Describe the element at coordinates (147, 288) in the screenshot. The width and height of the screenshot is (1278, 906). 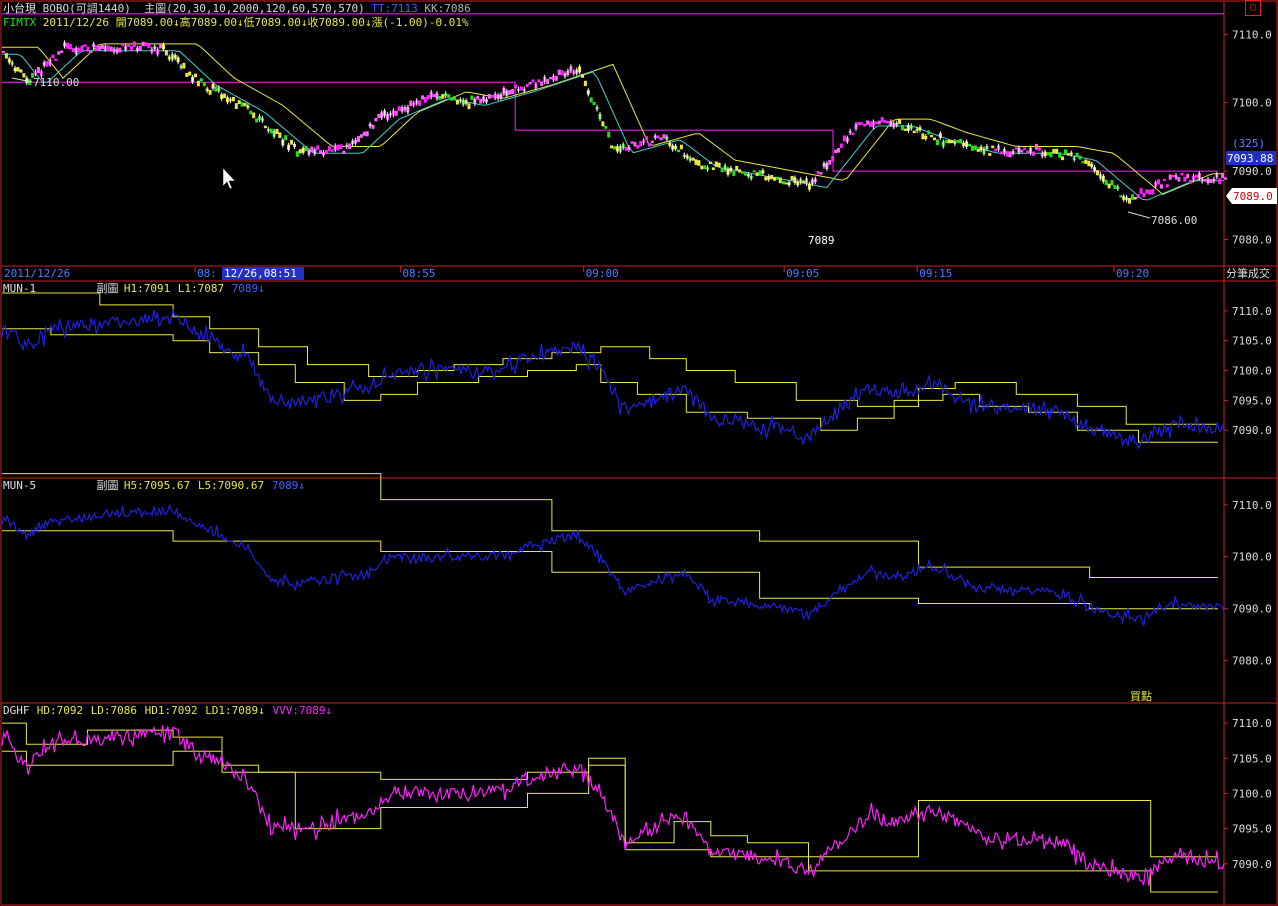
I see `panel2-h: H1:7091` at that location.